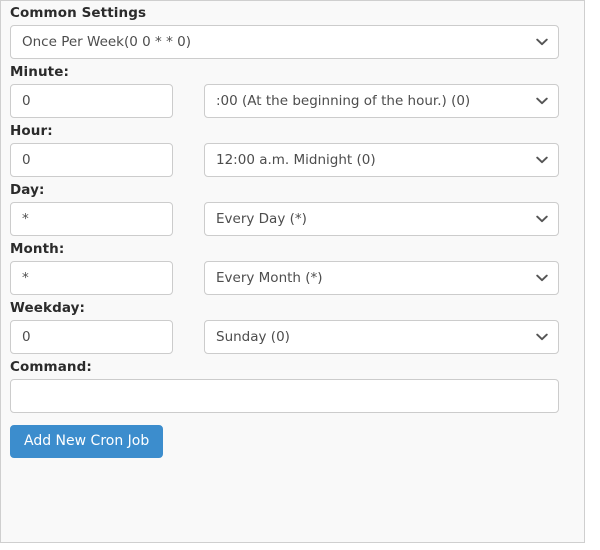  What do you see at coordinates (51, 367) in the screenshot?
I see `command-label: Command:` at bounding box center [51, 367].